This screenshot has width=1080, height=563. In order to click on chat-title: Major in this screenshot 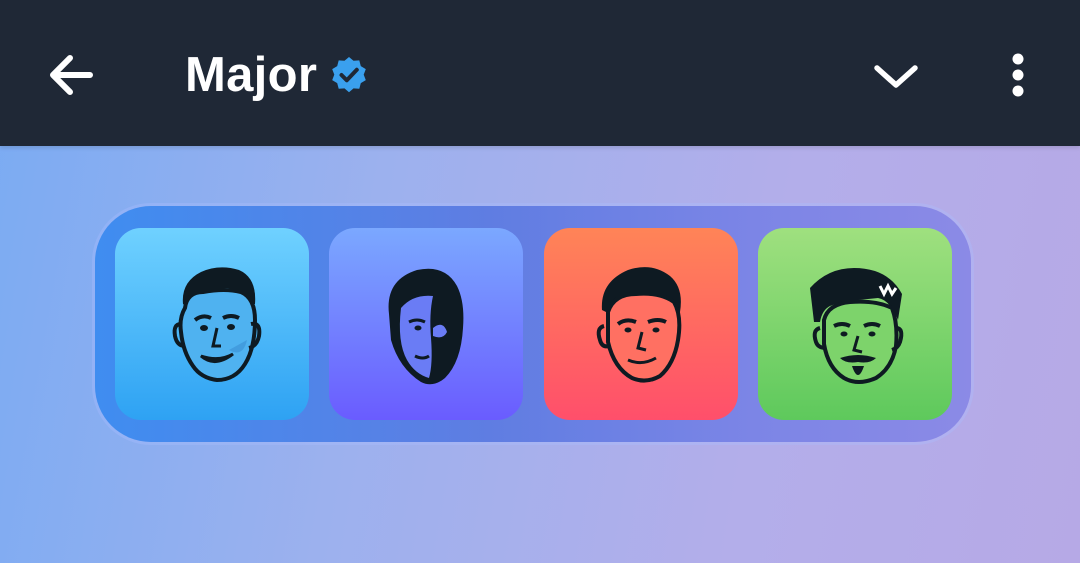, I will do `click(277, 75)`.